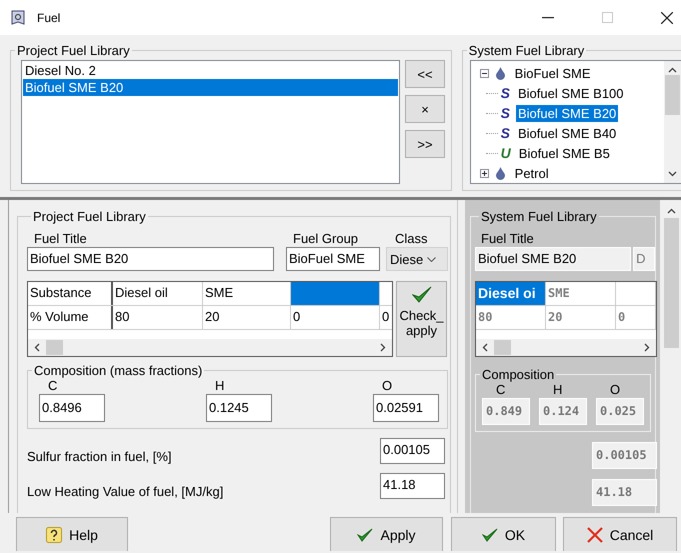 This screenshot has width=681, height=553. I want to click on app-icon, so click(18, 18).